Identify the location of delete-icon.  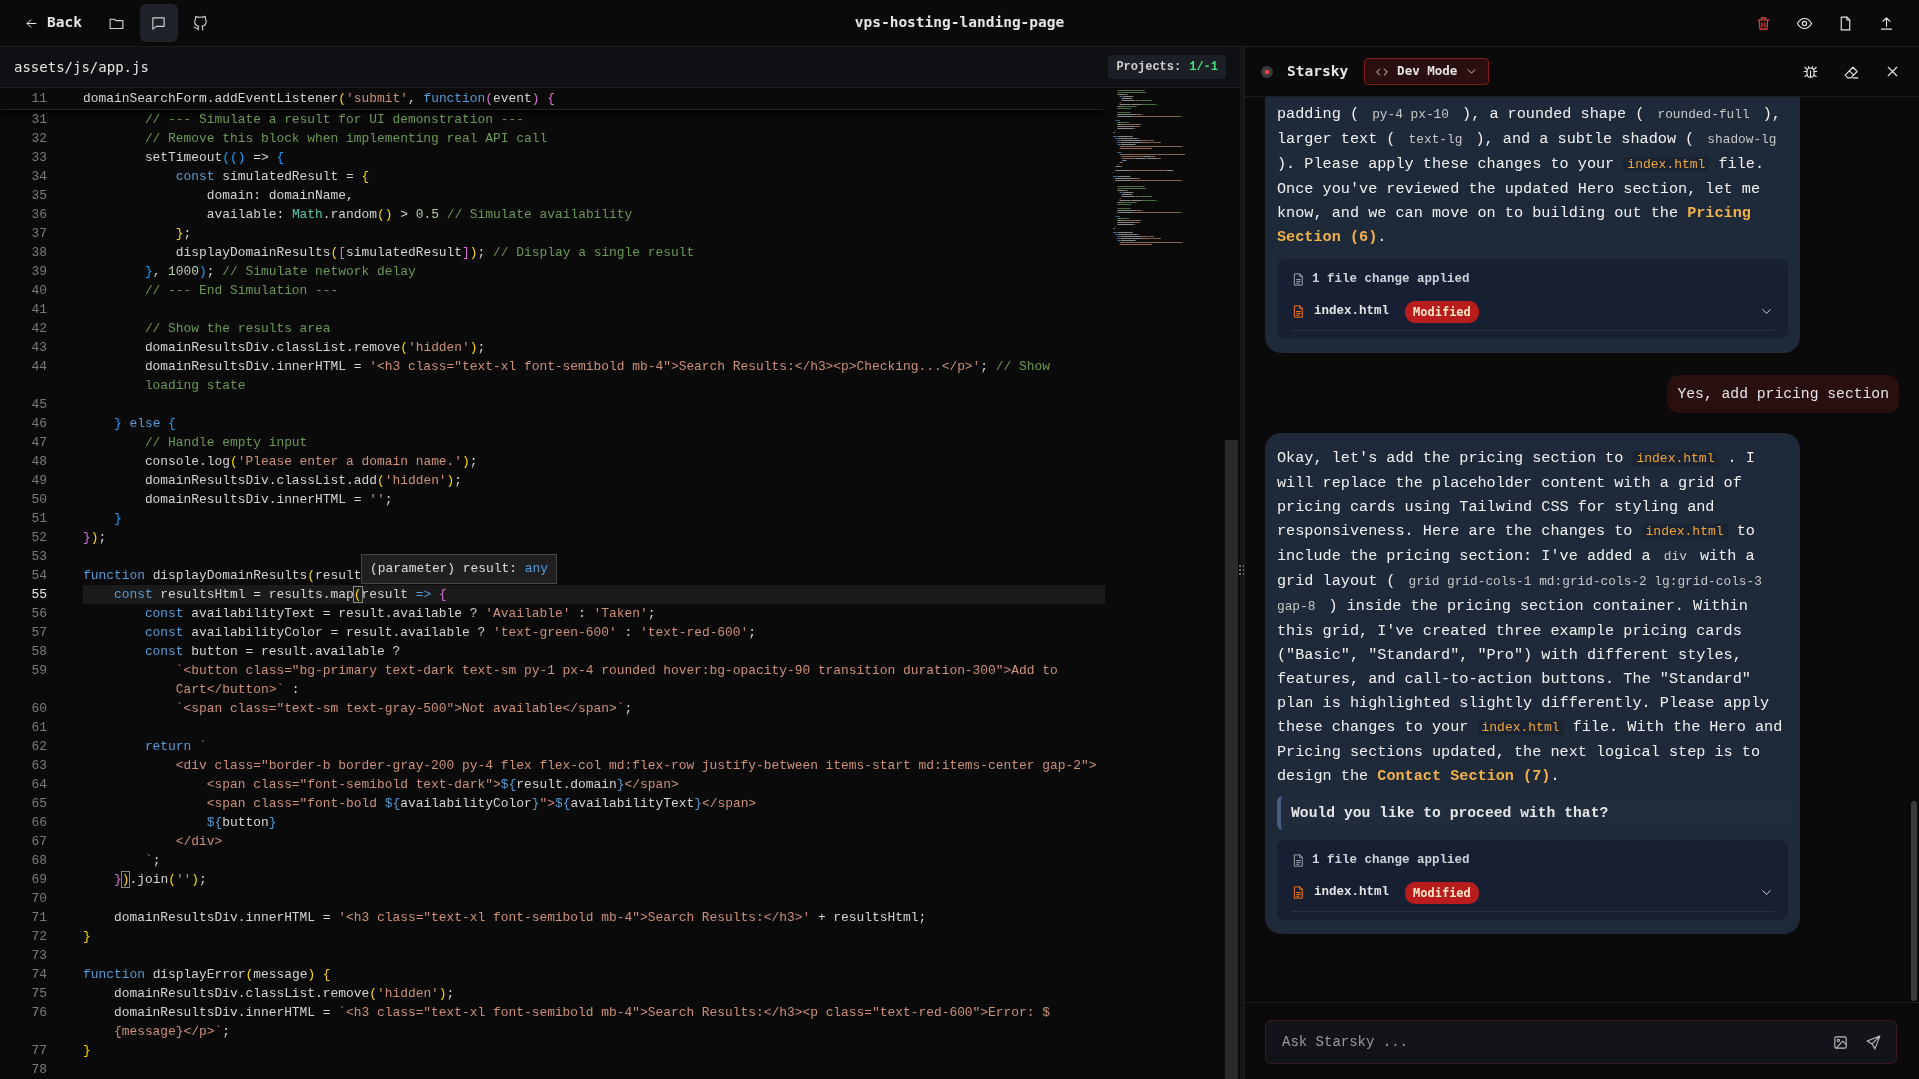
(1763, 23).